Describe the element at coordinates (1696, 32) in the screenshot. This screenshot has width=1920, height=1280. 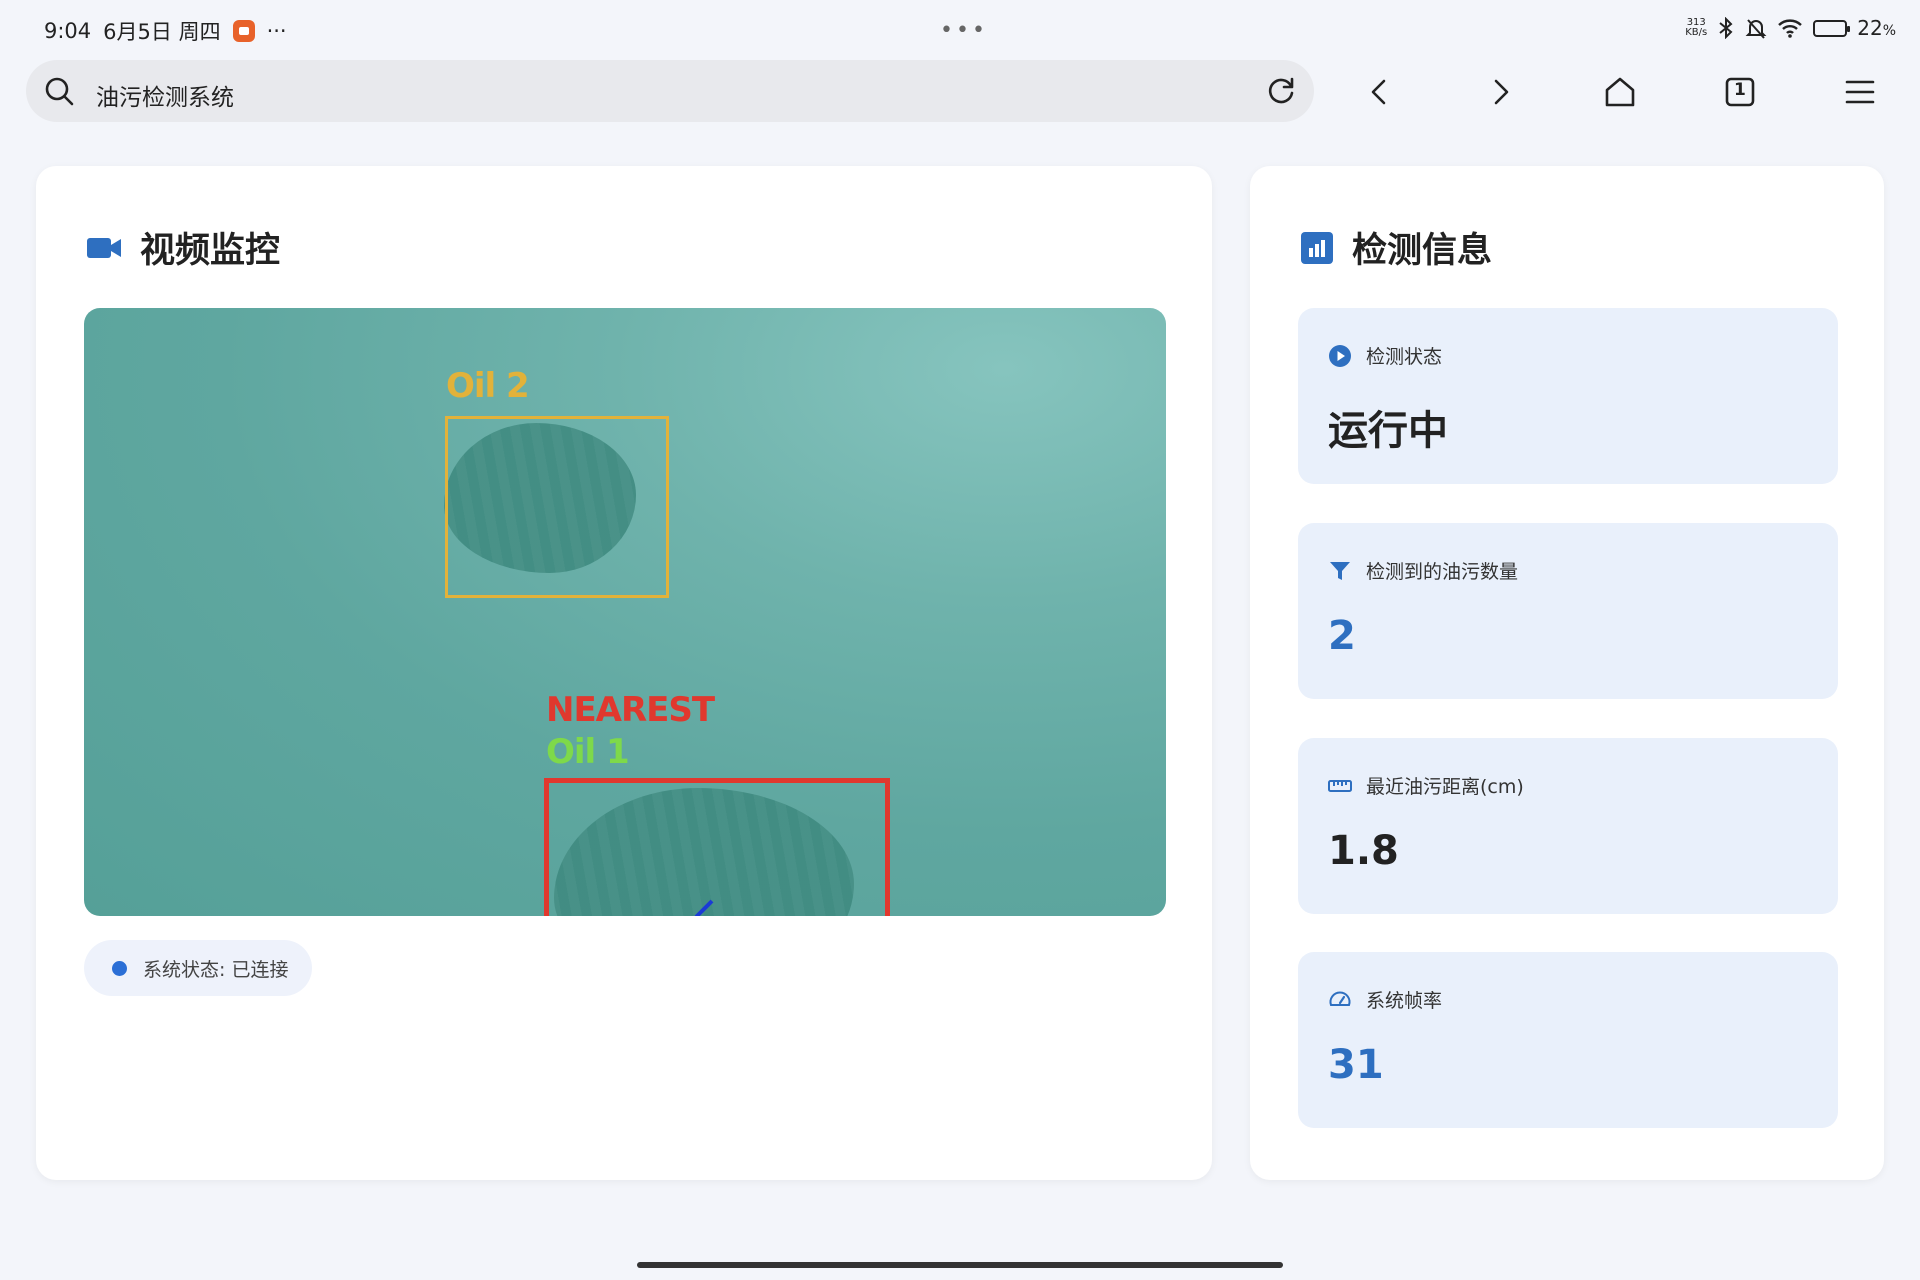
I see `network-speed-unit: KB/s` at that location.